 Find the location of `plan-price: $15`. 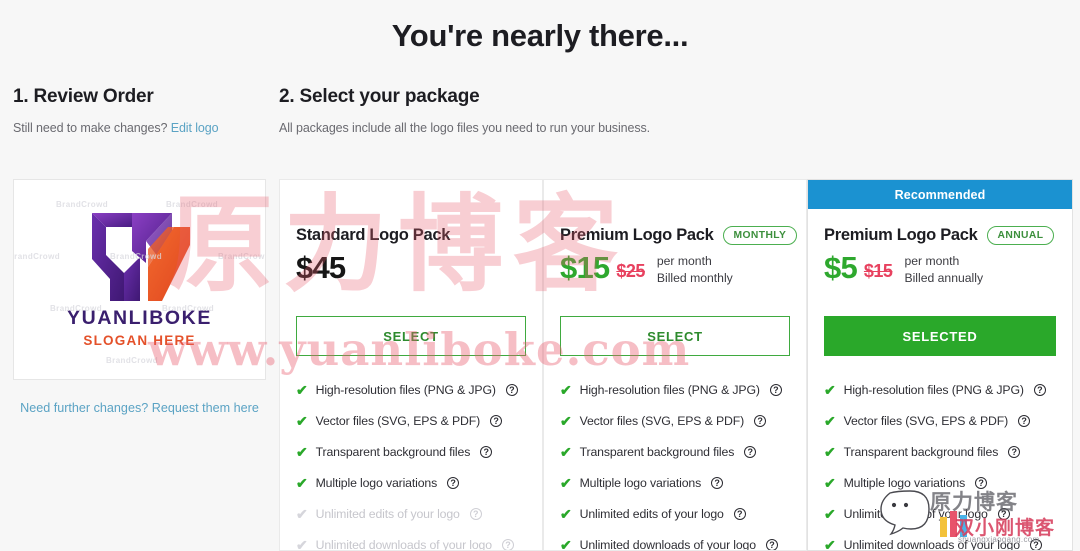

plan-price: $15 is located at coordinates (585, 267).